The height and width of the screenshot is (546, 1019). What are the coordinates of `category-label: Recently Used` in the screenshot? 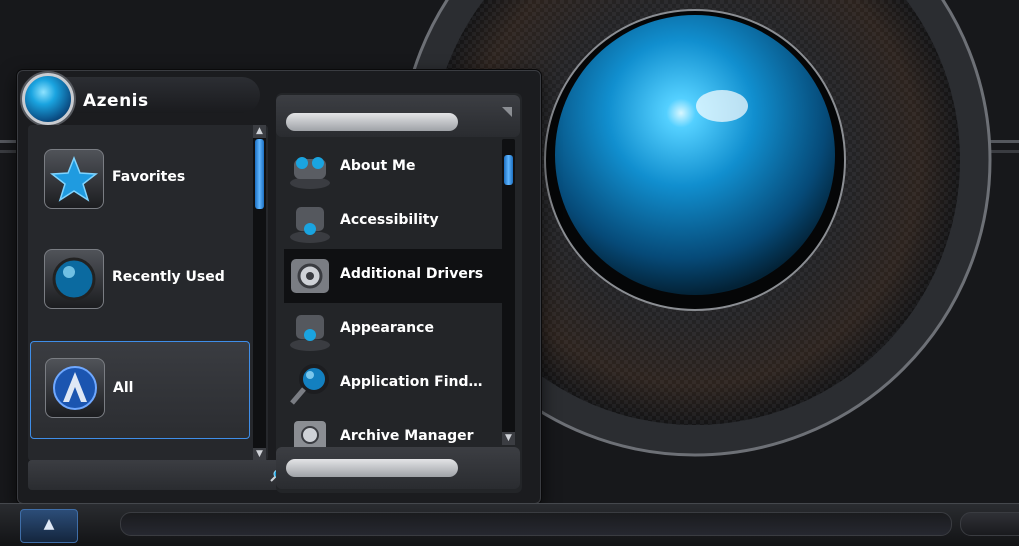 It's located at (168, 277).